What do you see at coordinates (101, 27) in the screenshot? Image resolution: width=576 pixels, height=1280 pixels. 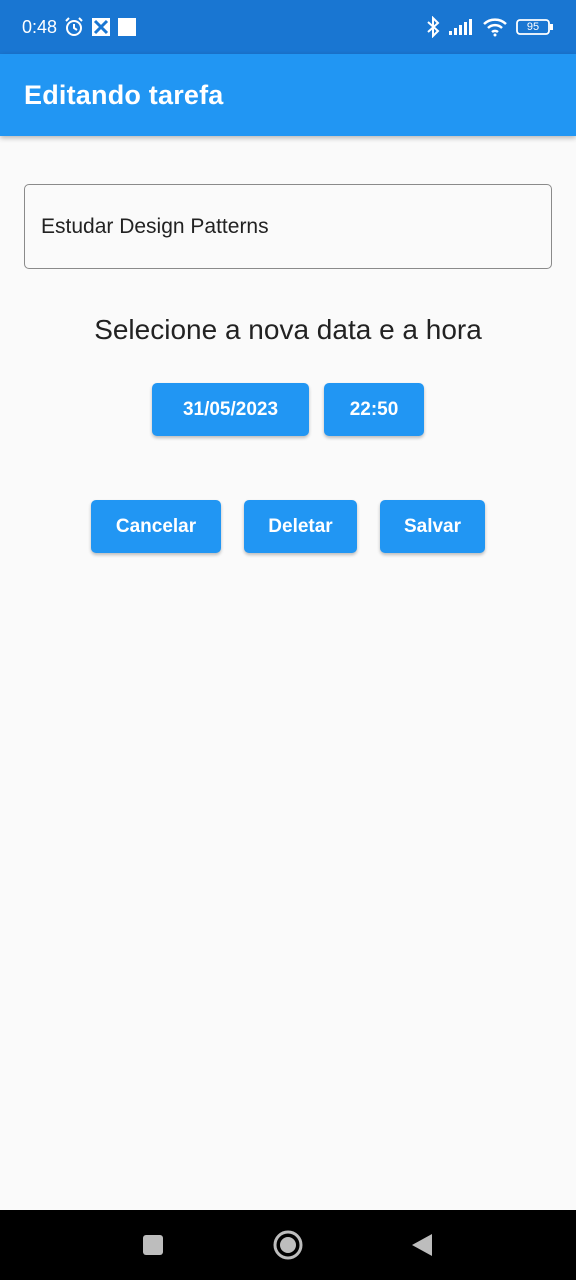 I see `photos-icon` at bounding box center [101, 27].